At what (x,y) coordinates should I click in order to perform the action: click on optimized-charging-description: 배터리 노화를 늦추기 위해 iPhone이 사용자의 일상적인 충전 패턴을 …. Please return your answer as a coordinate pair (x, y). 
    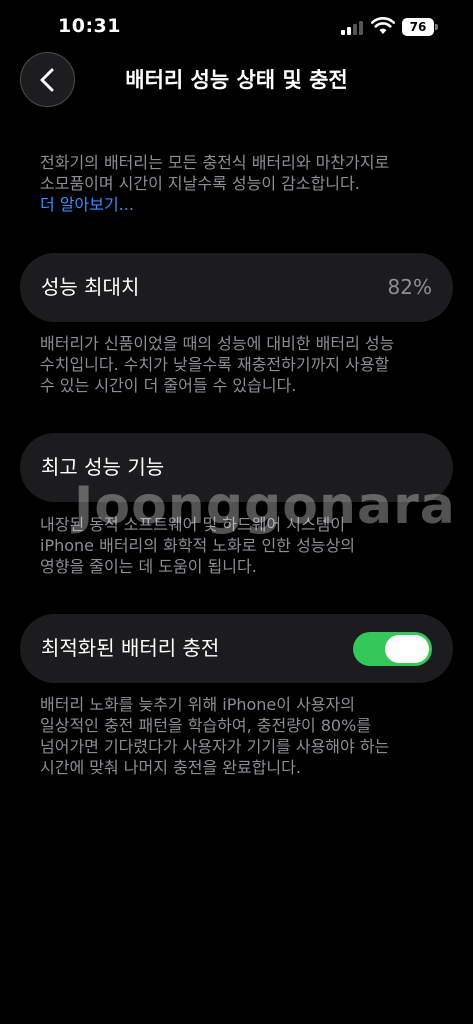
    Looking at the image, I should click on (242, 736).